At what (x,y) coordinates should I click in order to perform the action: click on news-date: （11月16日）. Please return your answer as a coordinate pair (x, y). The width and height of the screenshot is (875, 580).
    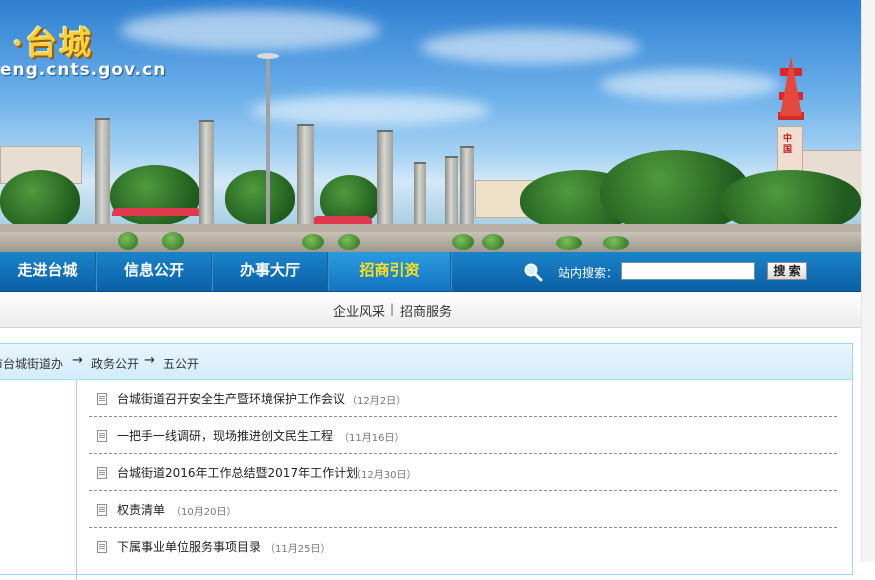
    Looking at the image, I should click on (372, 438).